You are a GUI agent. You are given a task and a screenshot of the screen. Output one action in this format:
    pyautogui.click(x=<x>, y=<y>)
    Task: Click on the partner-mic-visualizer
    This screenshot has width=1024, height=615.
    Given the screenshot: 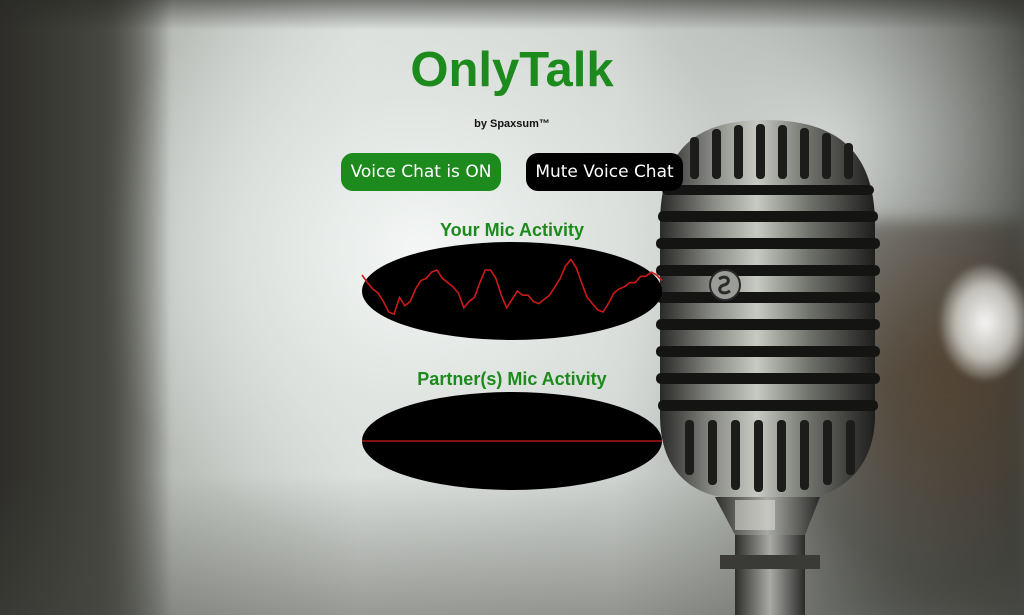 What is the action you would take?
    pyautogui.click(x=512, y=441)
    